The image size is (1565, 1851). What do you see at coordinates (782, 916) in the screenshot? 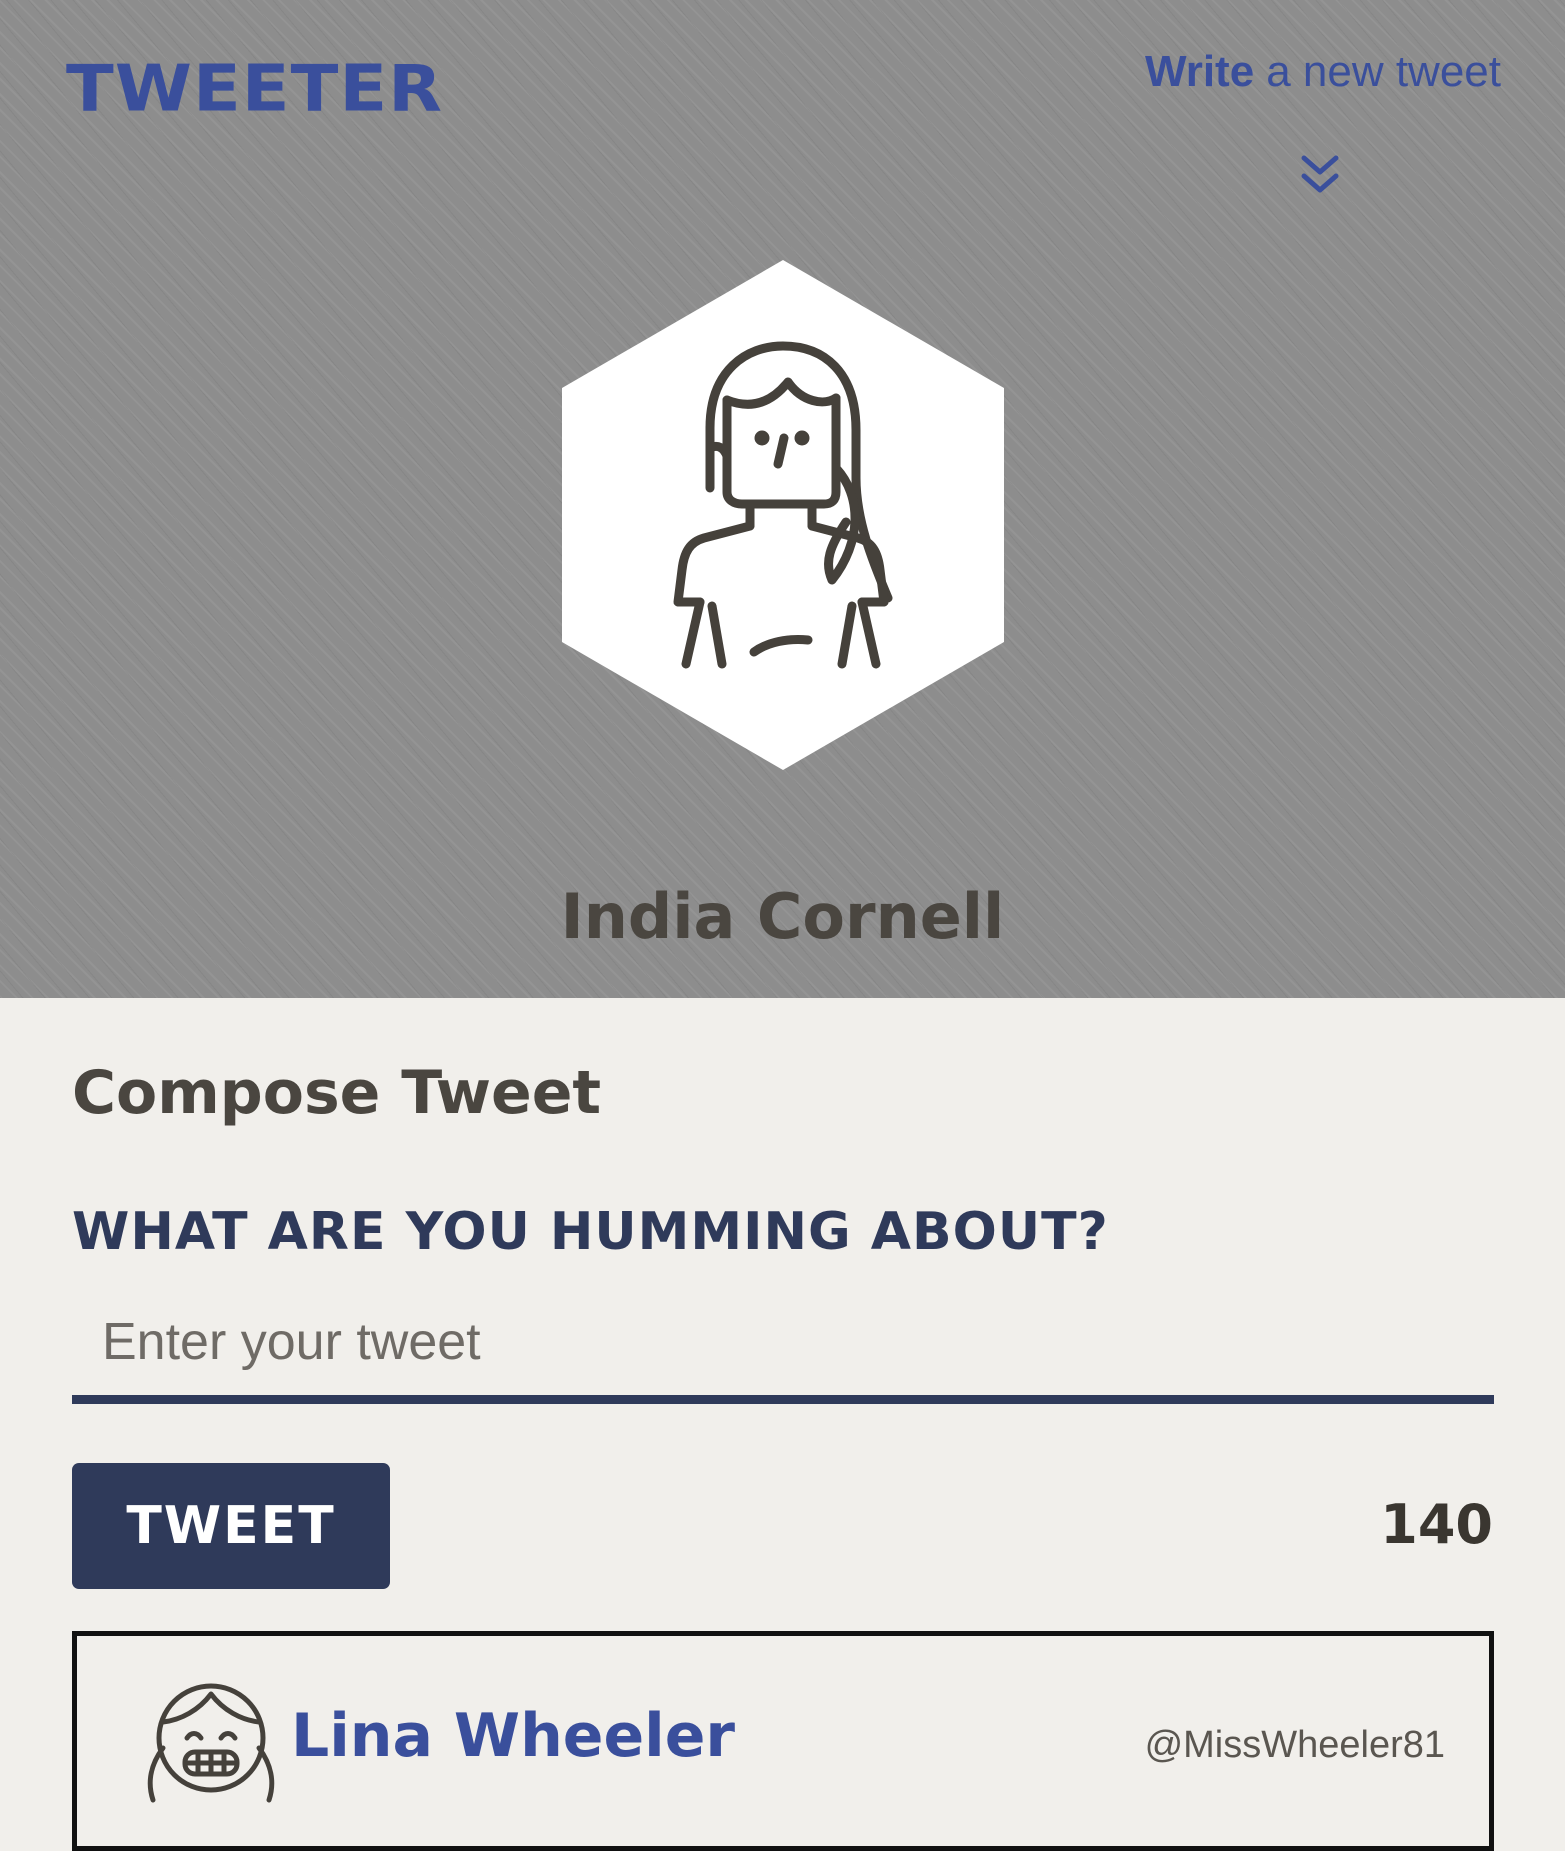
I see `profile-name: India Cornell` at bounding box center [782, 916].